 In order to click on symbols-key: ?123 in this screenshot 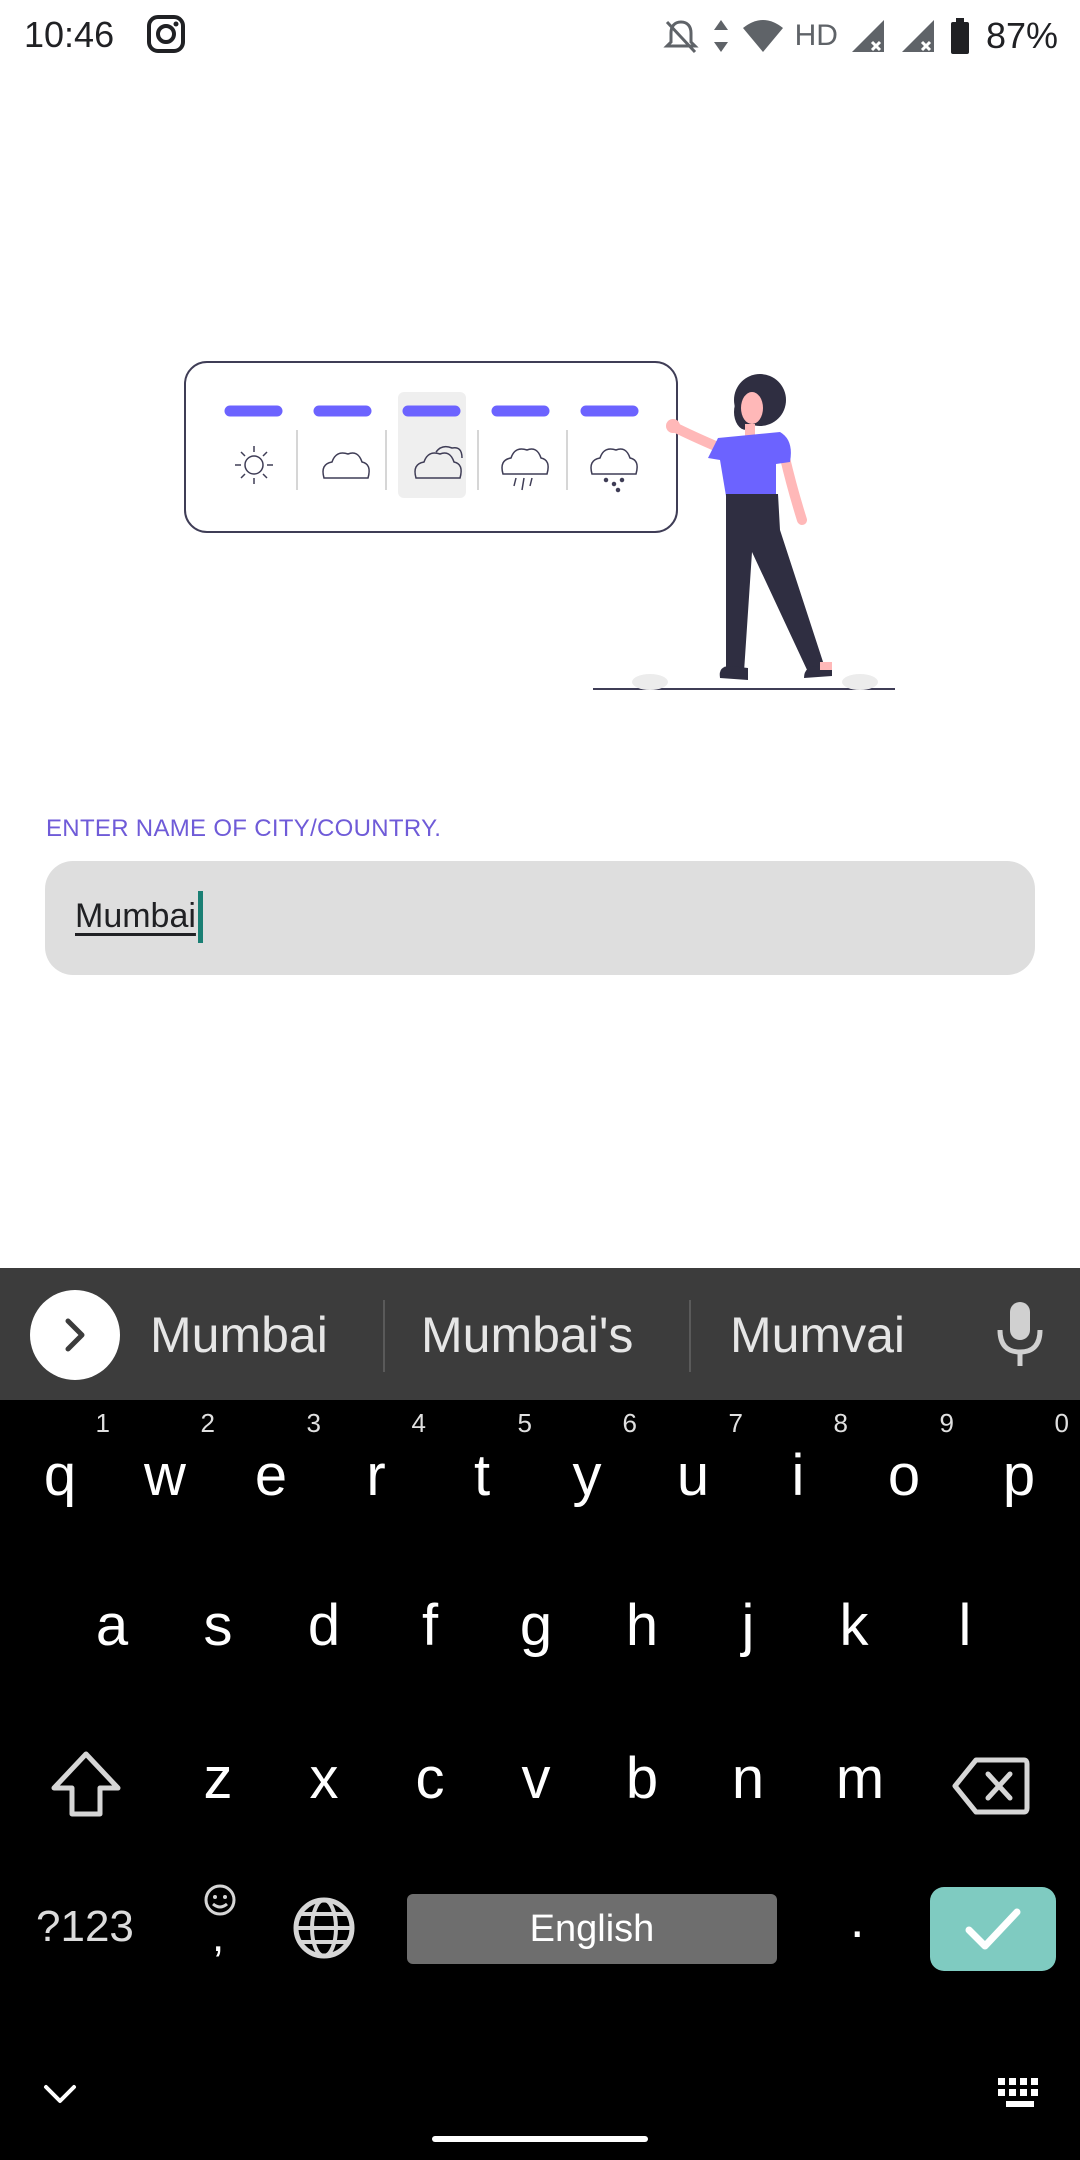, I will do `click(85, 1927)`.